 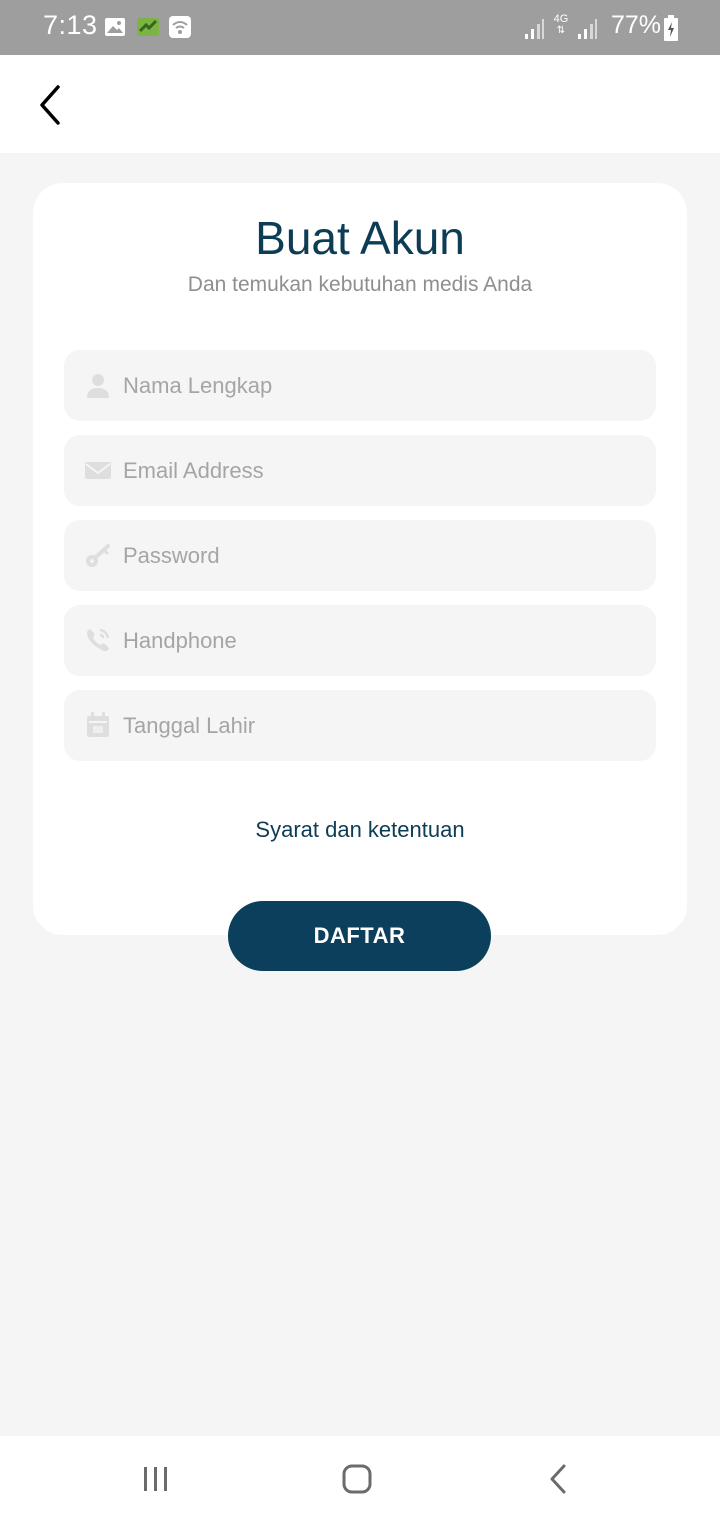 I want to click on wifi-icon, so click(x=180, y=27).